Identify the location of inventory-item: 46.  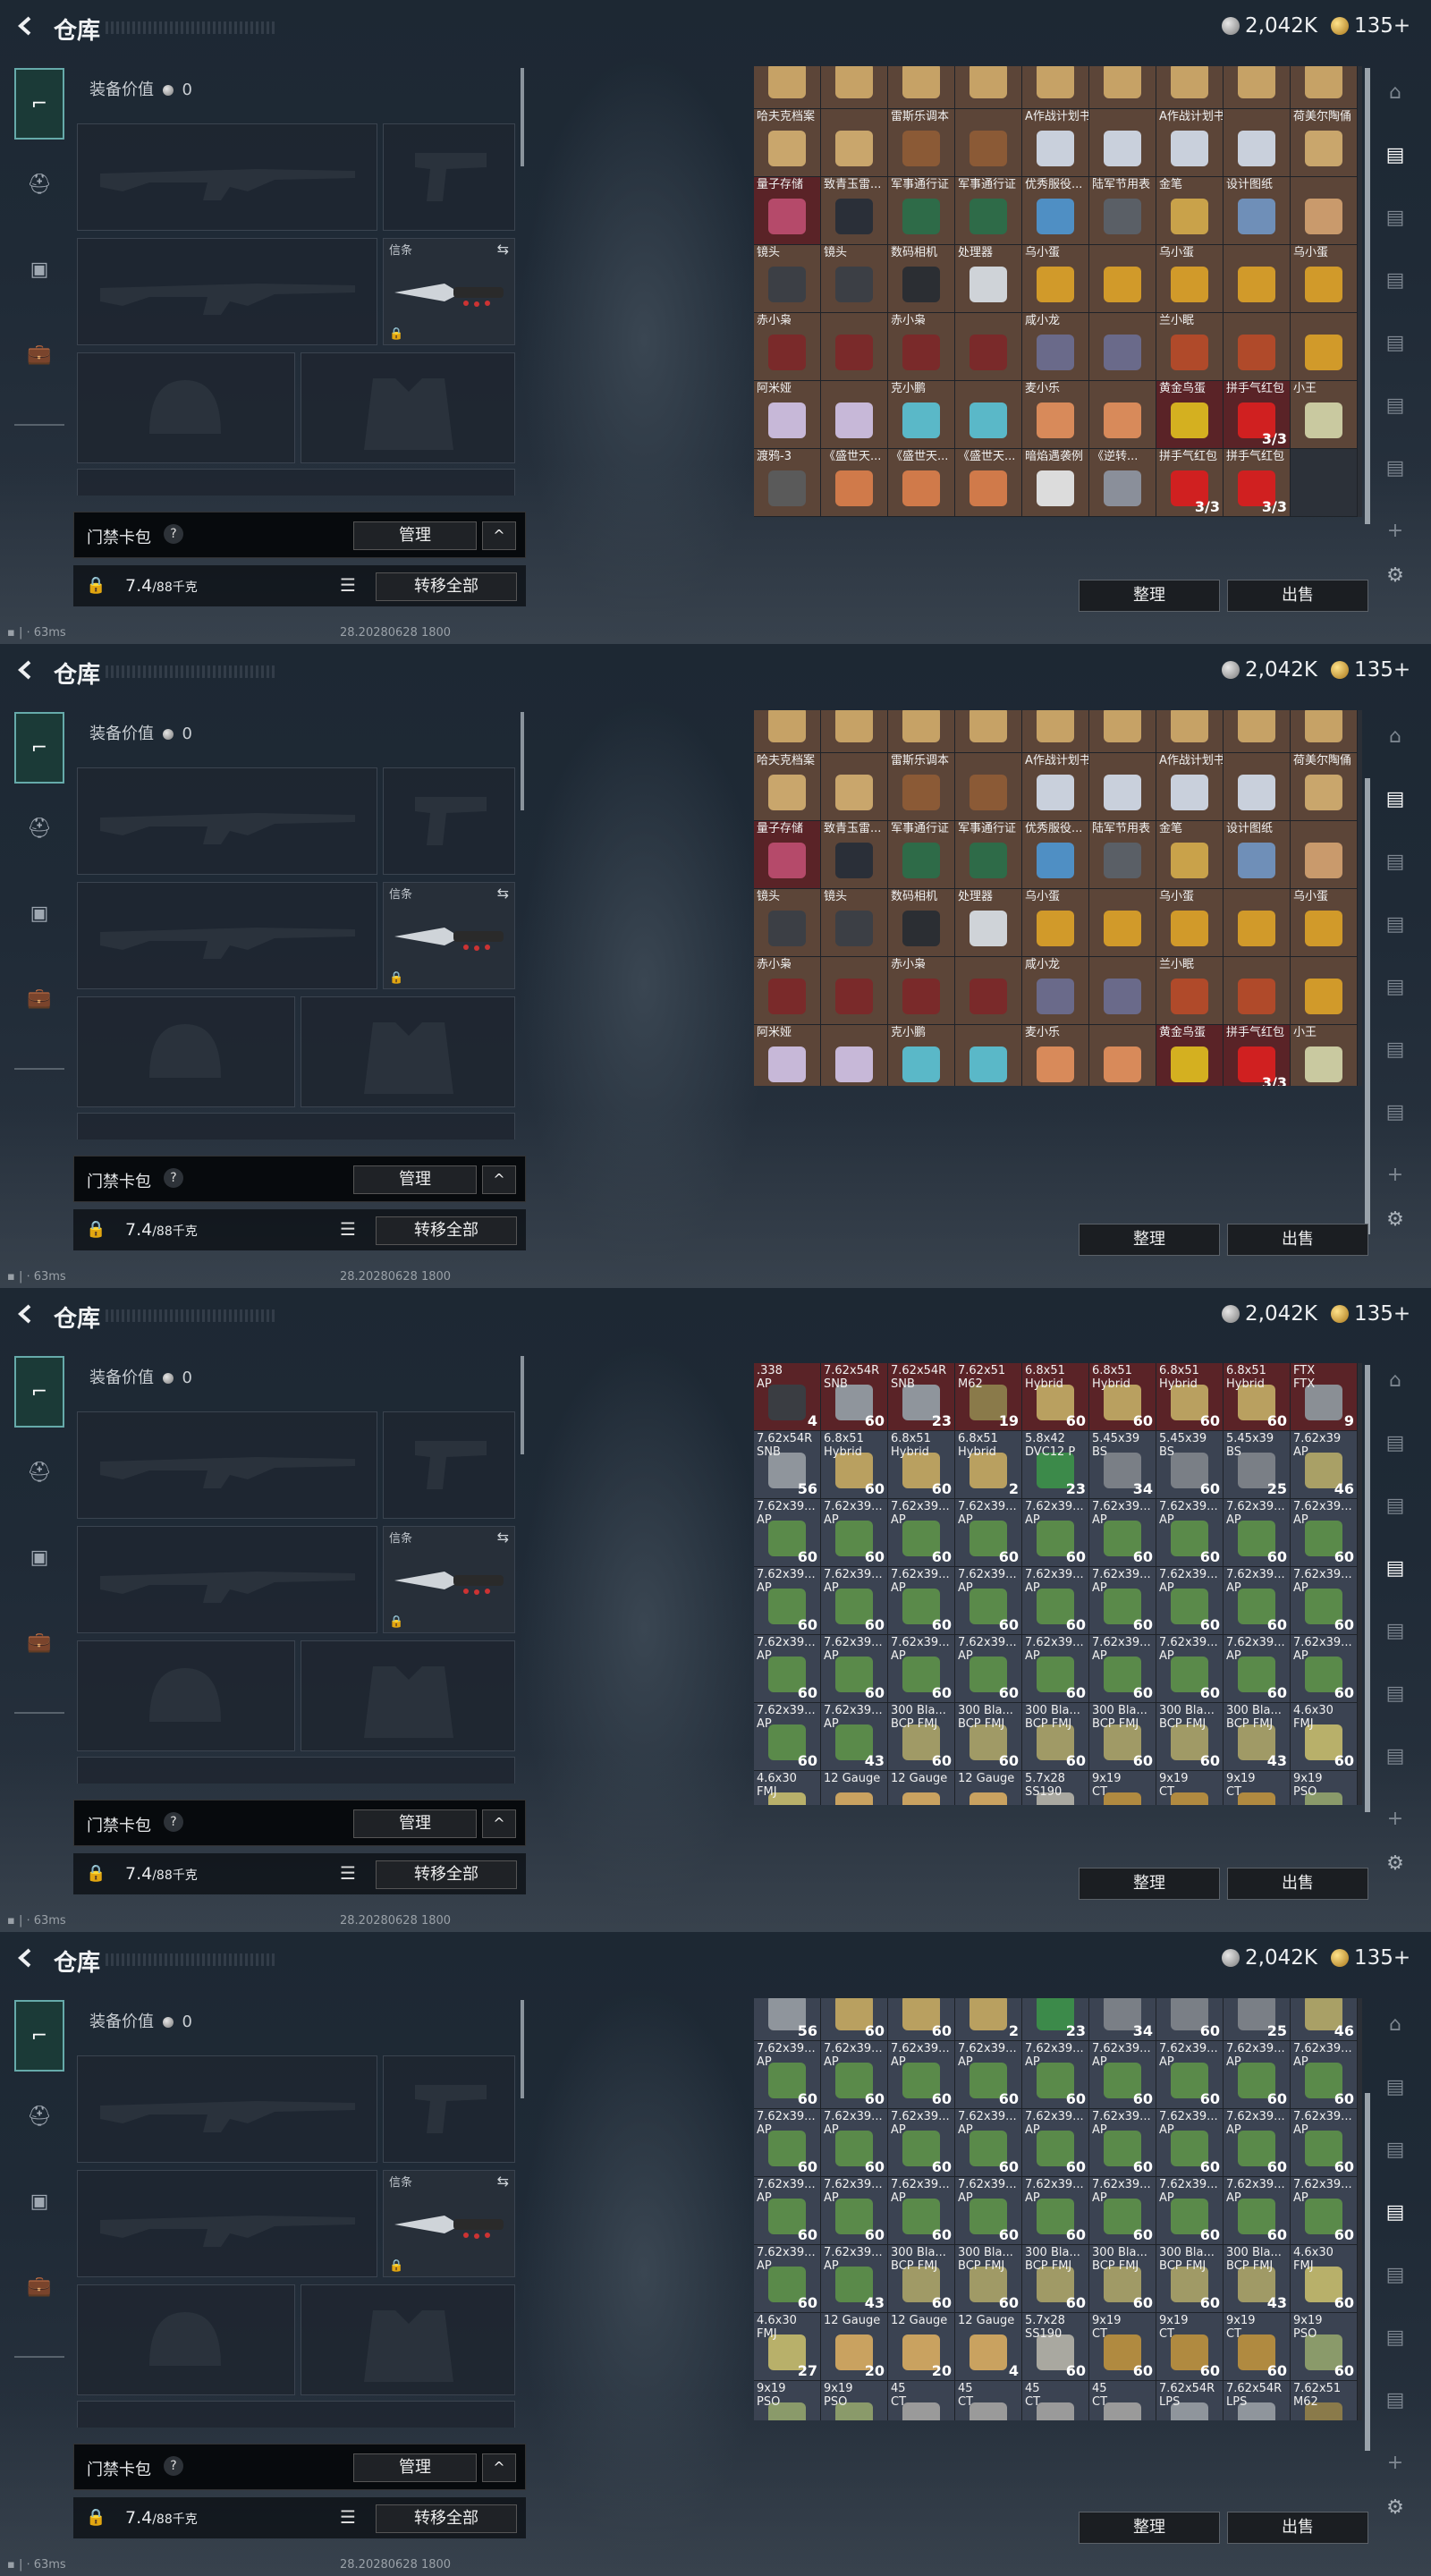
(1325, 2019).